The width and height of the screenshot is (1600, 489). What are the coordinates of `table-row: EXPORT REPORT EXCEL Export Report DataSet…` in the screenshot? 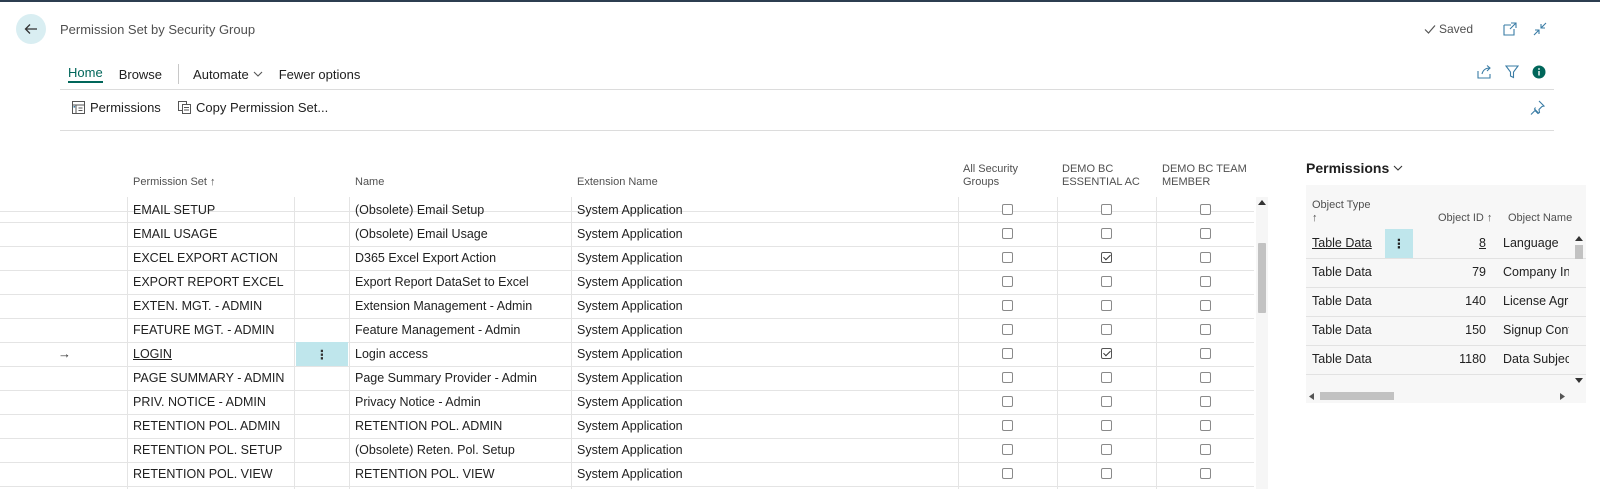 It's located at (627, 282).